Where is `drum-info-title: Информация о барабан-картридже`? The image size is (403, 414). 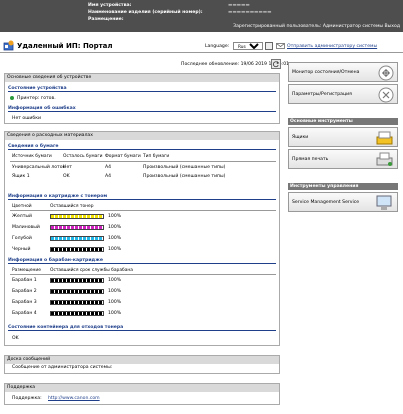 drum-info-title: Информация о барабан-картридже is located at coordinates (142, 261).